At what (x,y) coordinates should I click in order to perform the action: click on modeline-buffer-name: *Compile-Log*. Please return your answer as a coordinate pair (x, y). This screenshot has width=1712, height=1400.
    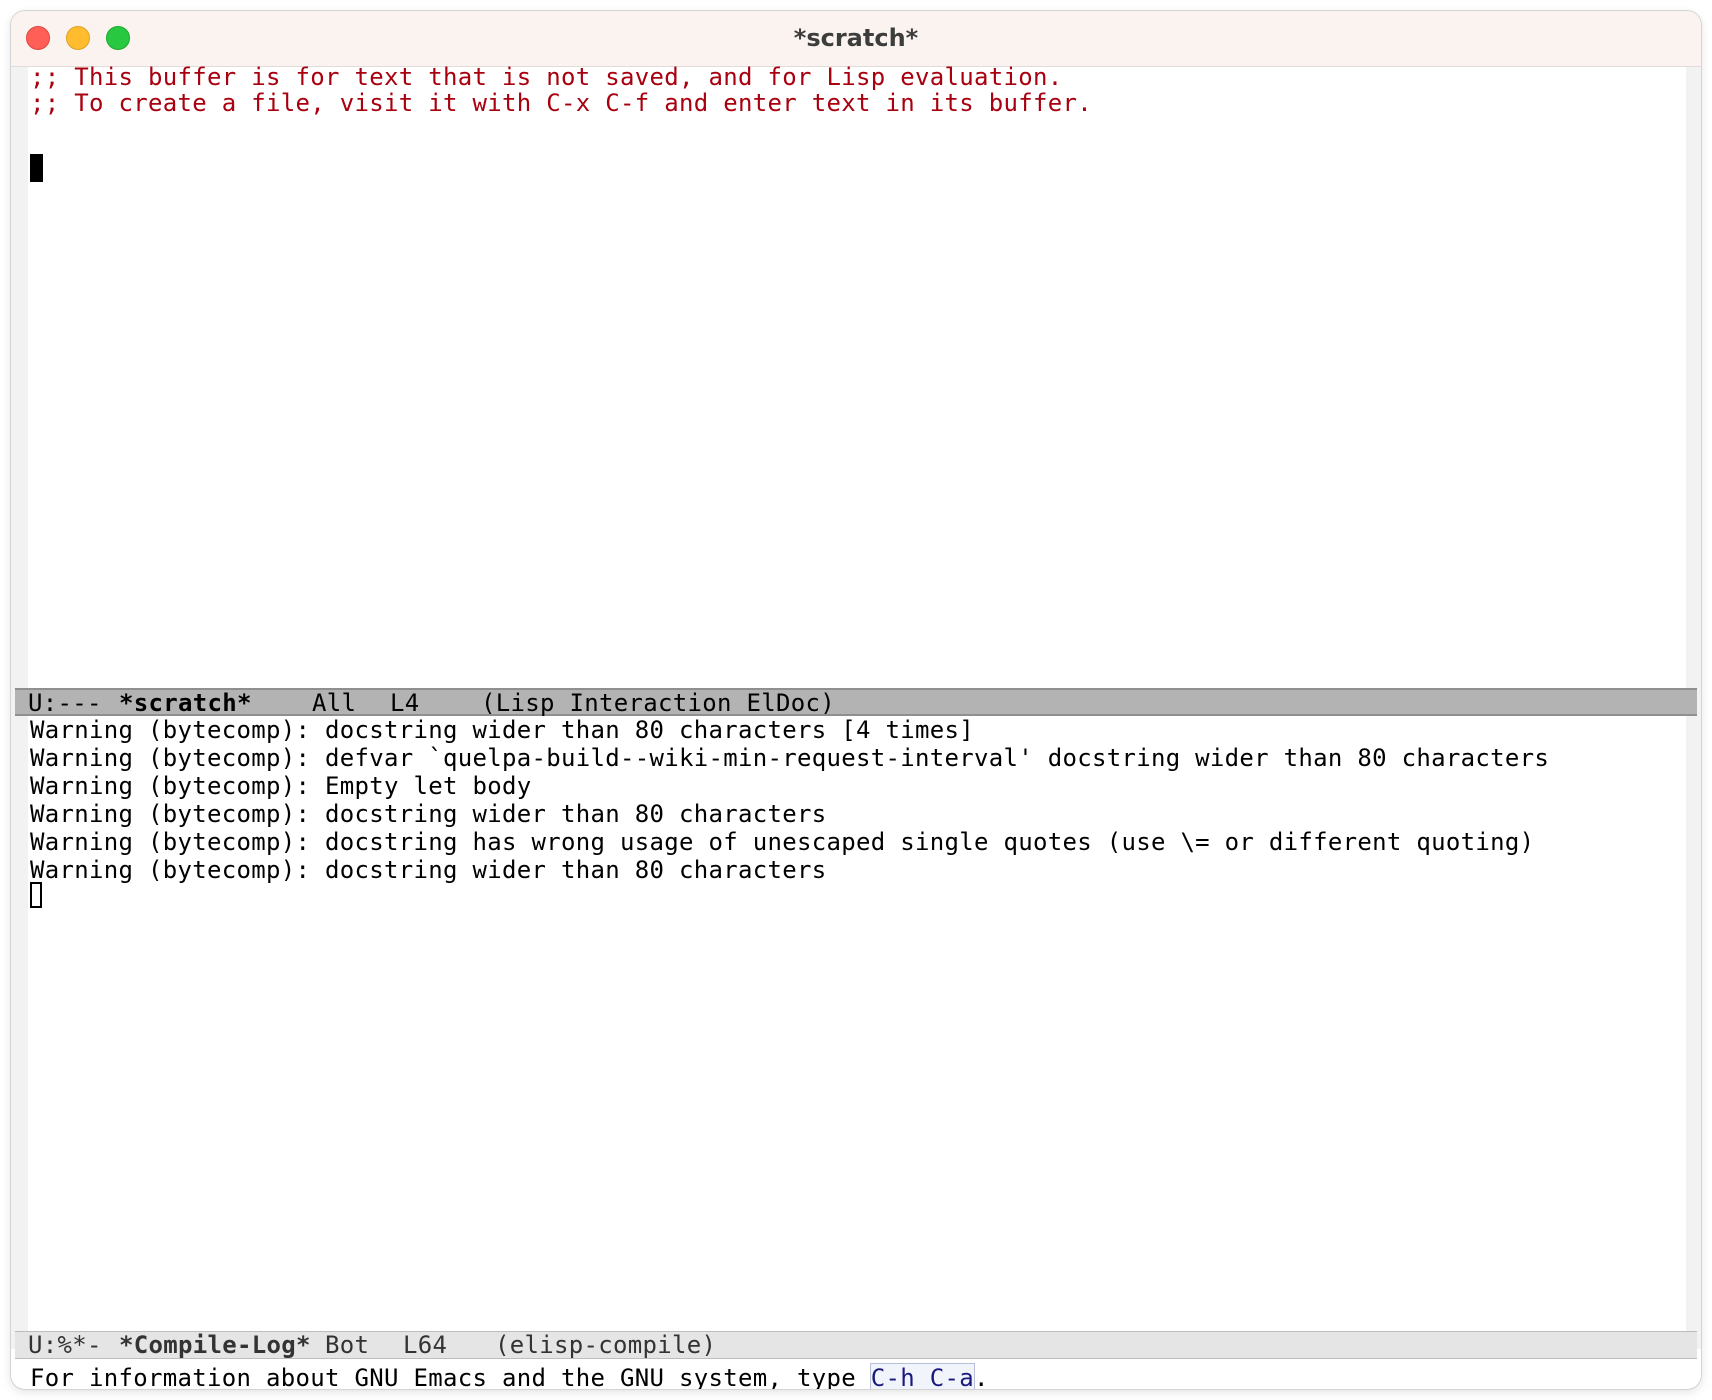
    Looking at the image, I should click on (215, 1345).